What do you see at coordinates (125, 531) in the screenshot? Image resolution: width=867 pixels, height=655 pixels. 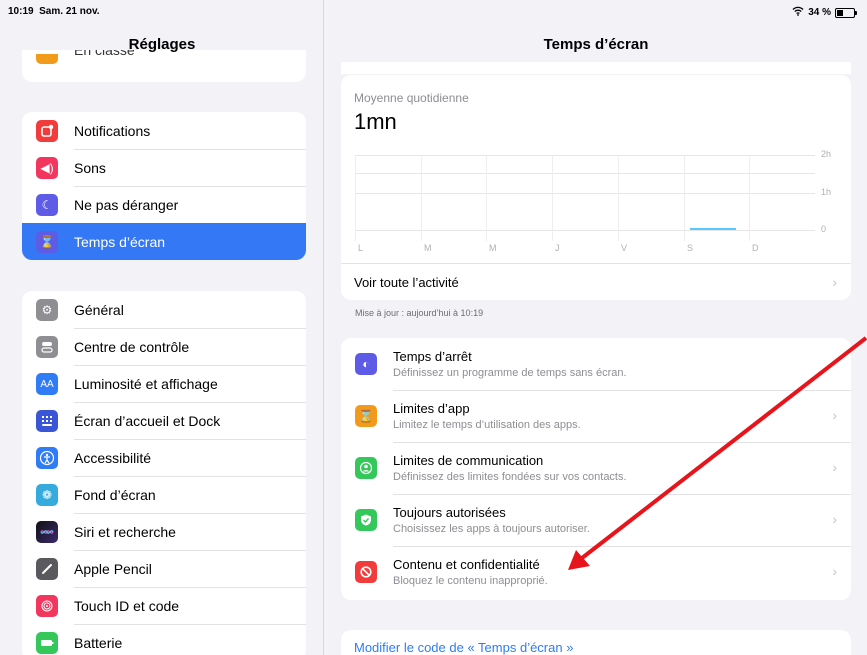 I see `sidebar-item-label: Siri et recherche` at bounding box center [125, 531].